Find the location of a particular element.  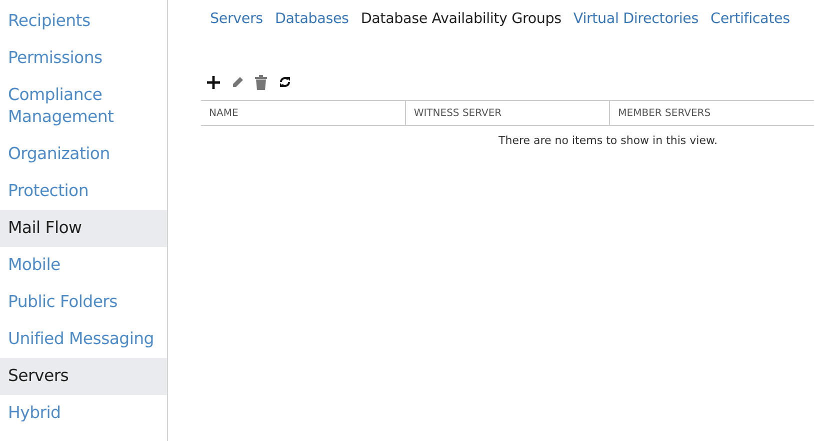

tab: Databases is located at coordinates (311, 19).